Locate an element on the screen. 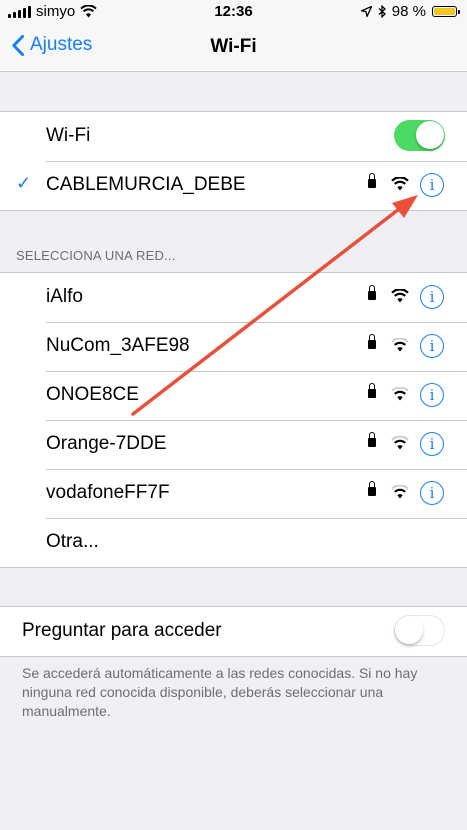 The height and width of the screenshot is (830, 467). ask-to-join-row: Preguntar para acceder is located at coordinates (233, 631).